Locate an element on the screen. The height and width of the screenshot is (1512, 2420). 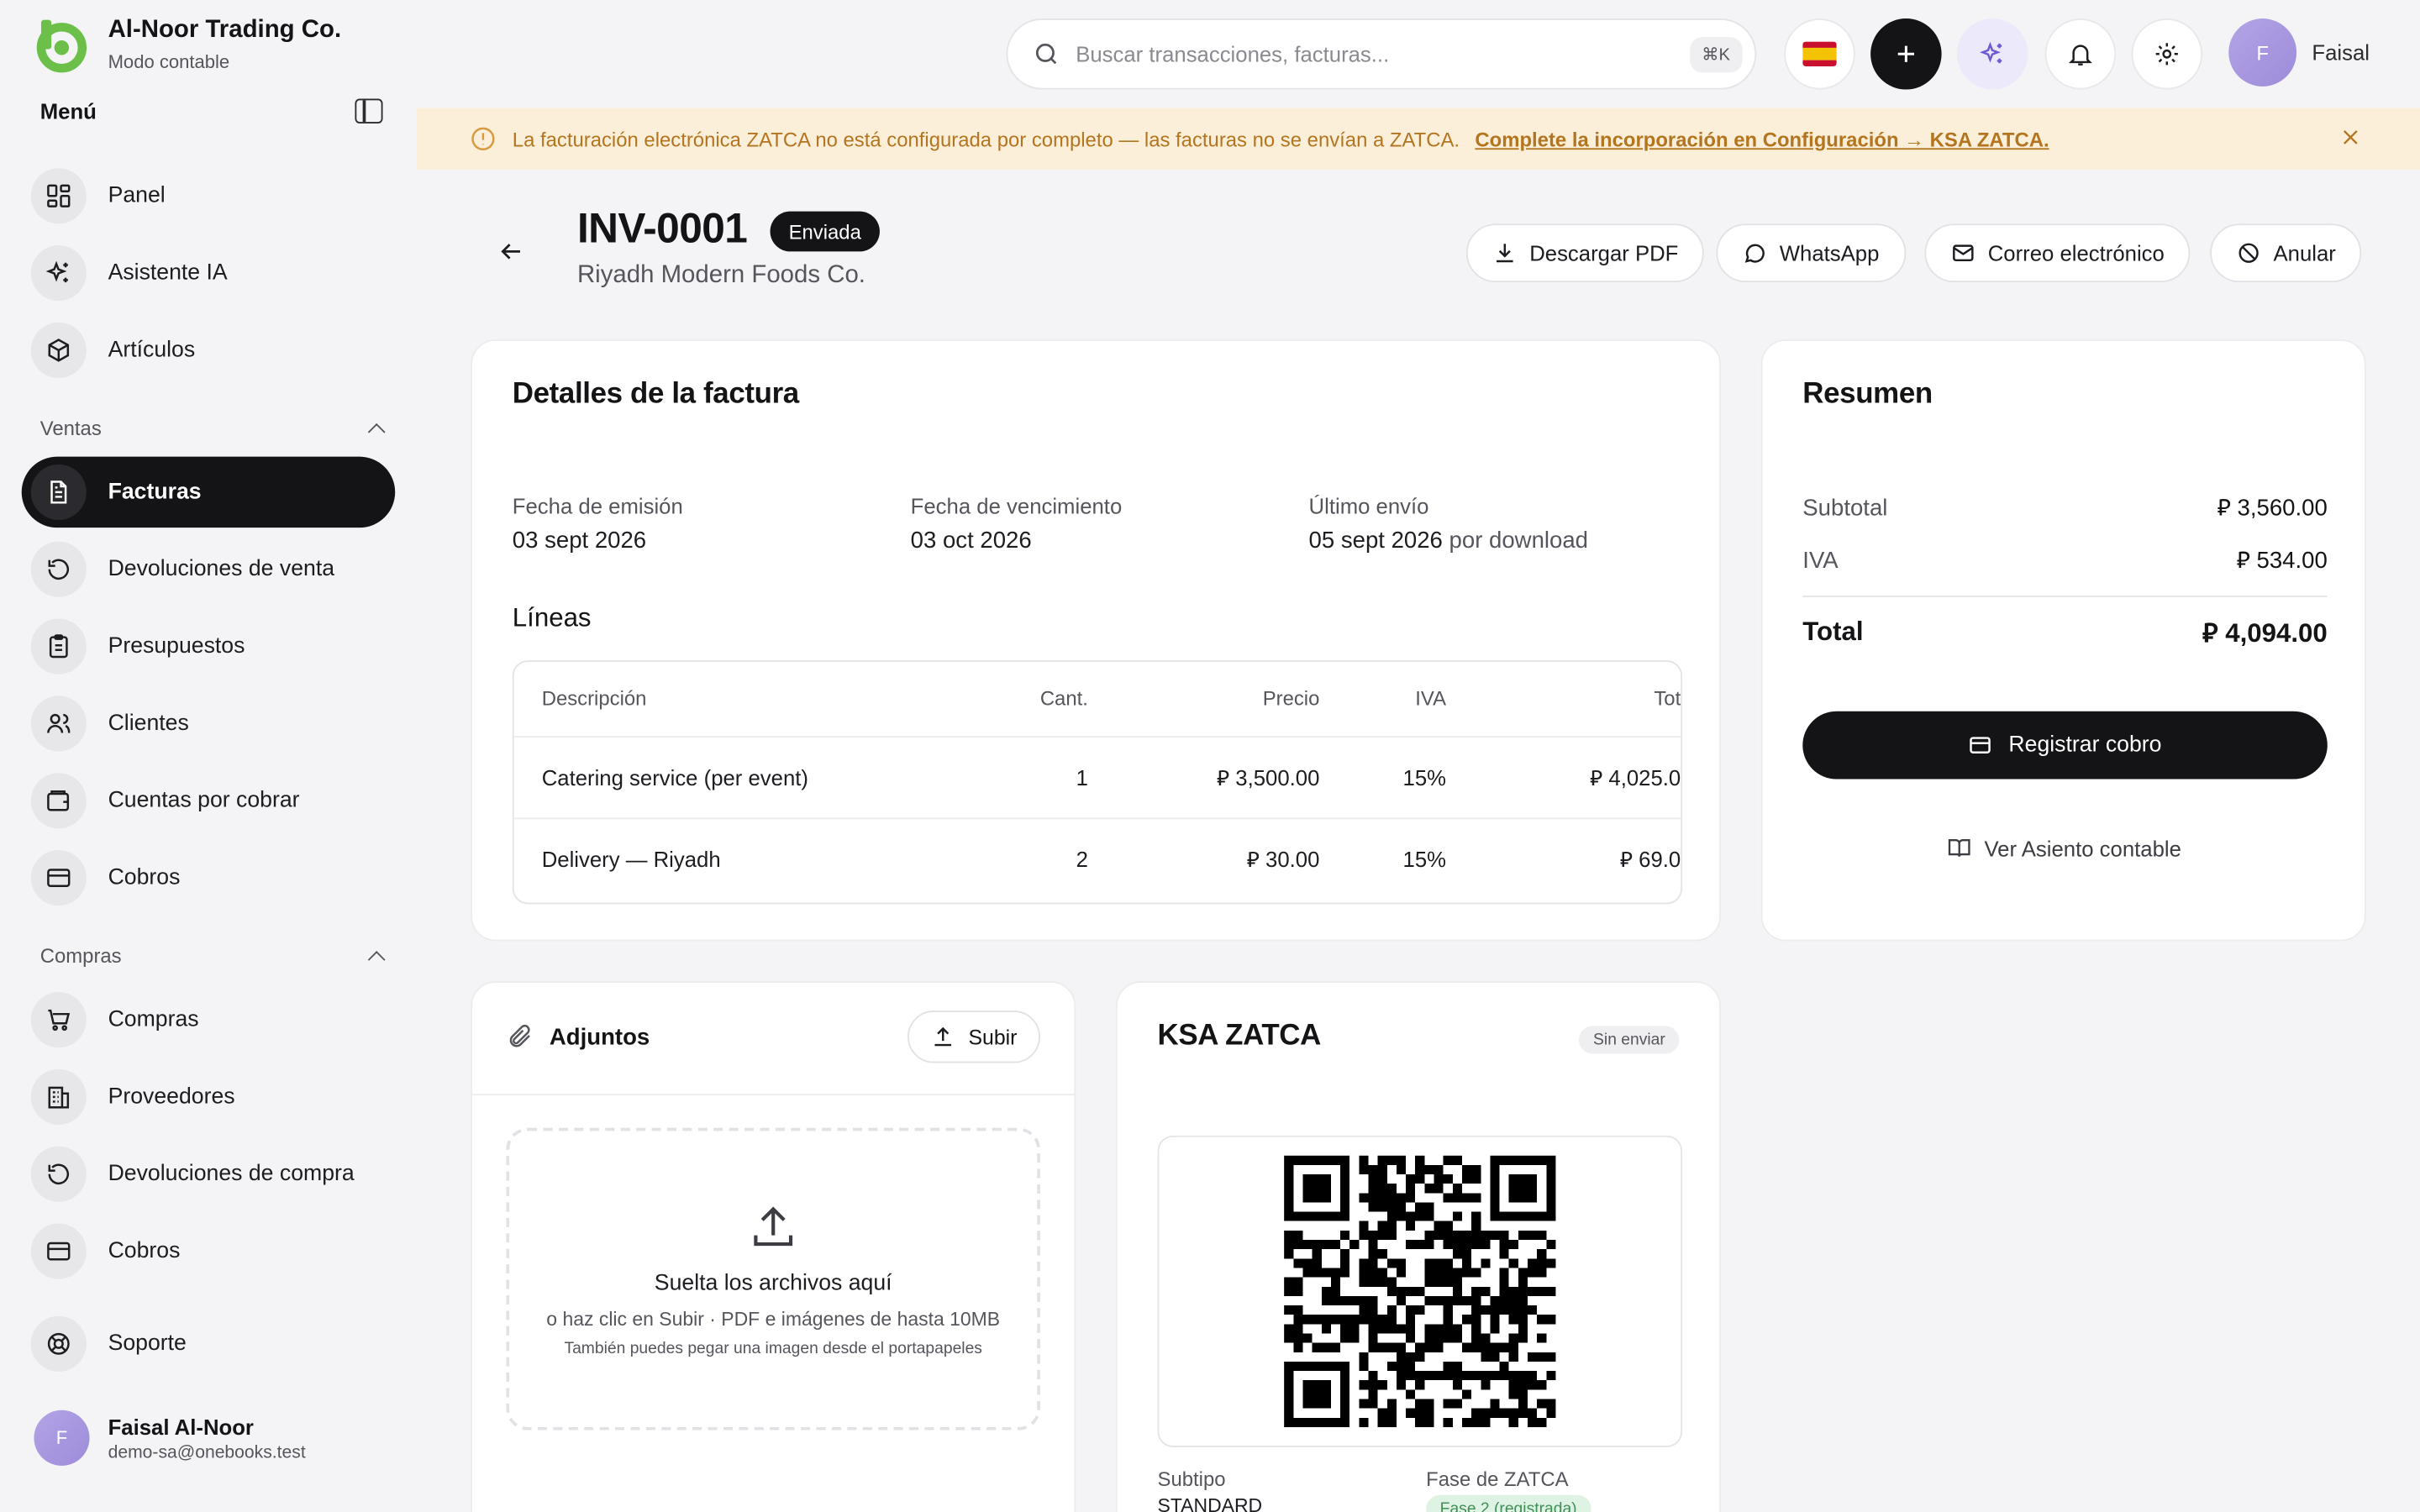
sidebar-item-purchase-payments: Cobros is located at coordinates (208, 1250).